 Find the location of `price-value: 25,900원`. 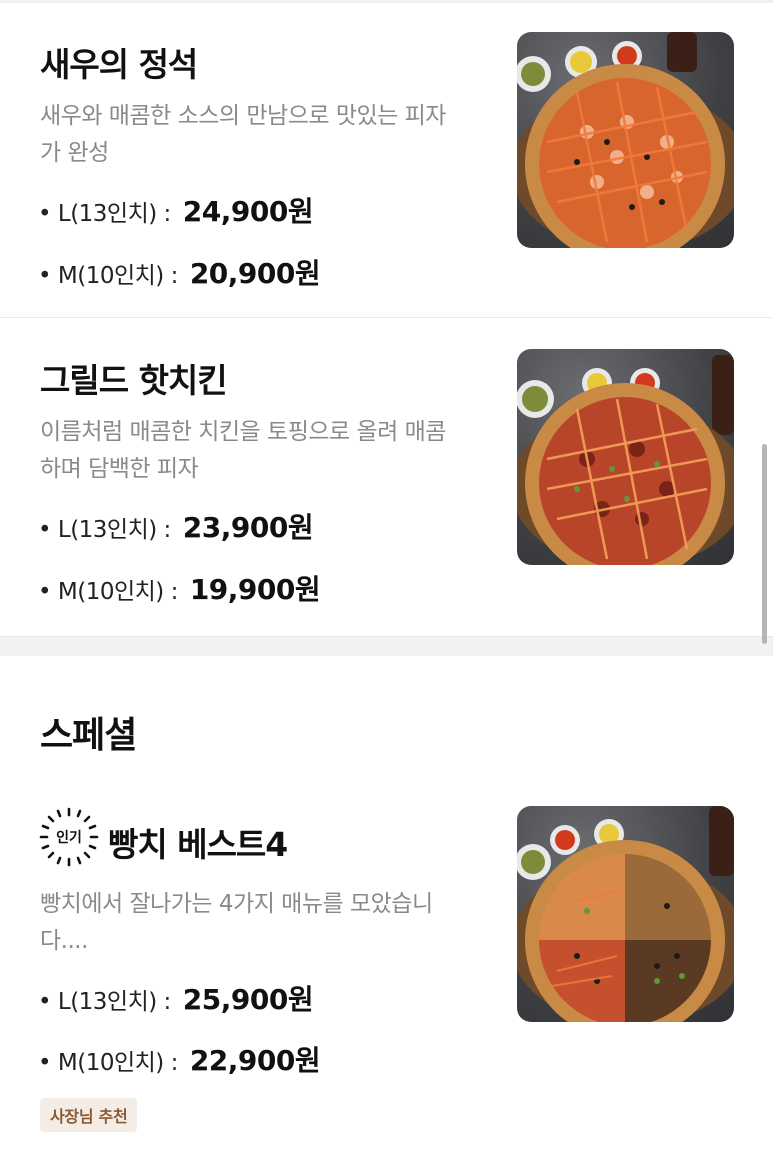

price-value: 25,900원 is located at coordinates (248, 999).